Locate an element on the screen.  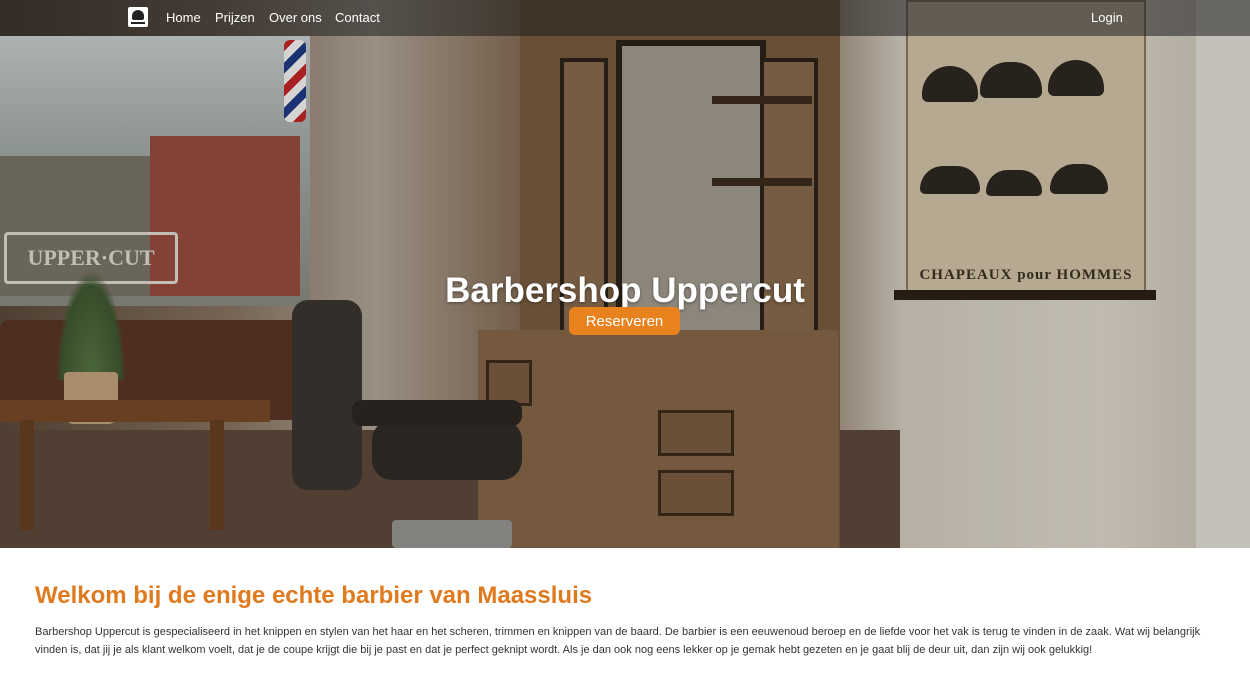
hero-title: Barbershop Uppercut is located at coordinates (625, 291).